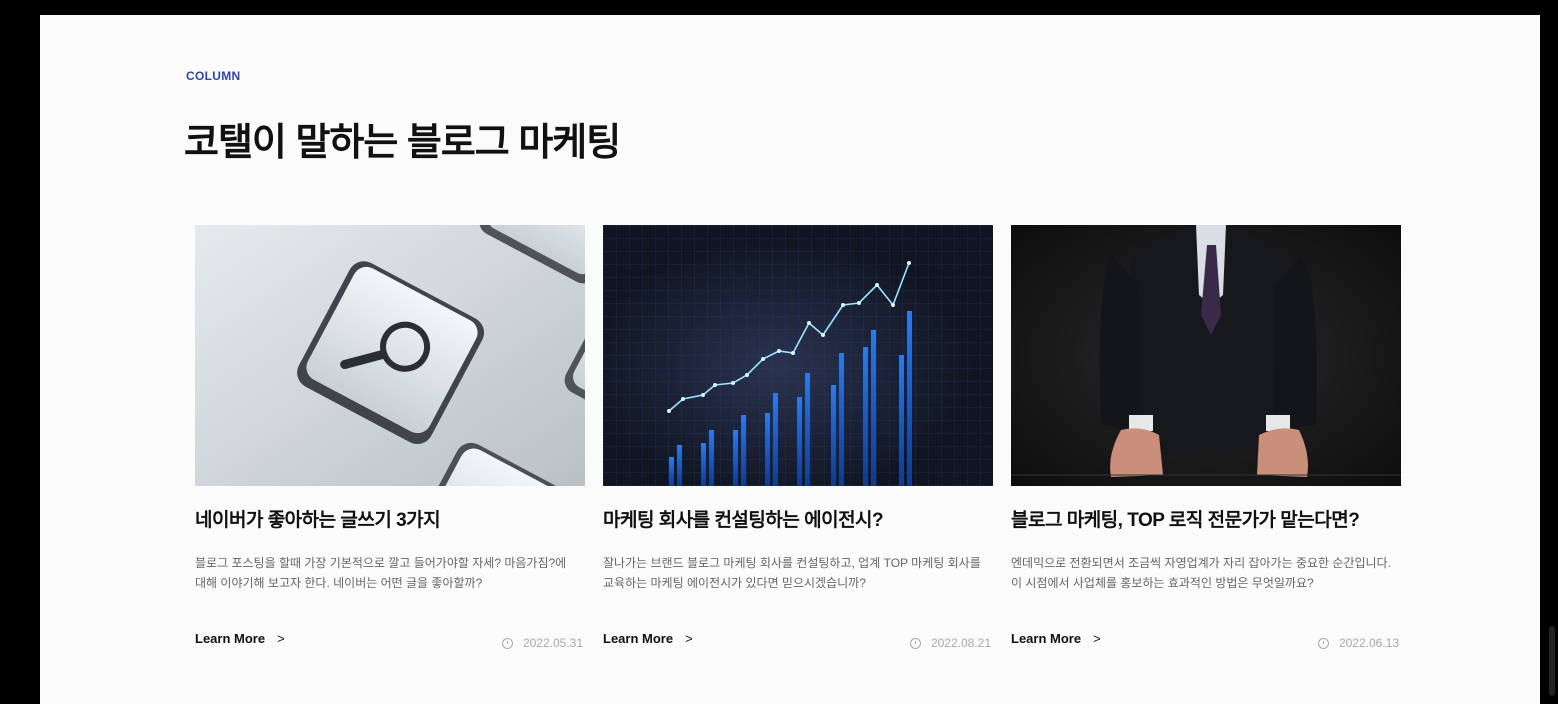 Image resolution: width=1558 pixels, height=704 pixels. I want to click on post-date: 2022.06.13, so click(1358, 643).